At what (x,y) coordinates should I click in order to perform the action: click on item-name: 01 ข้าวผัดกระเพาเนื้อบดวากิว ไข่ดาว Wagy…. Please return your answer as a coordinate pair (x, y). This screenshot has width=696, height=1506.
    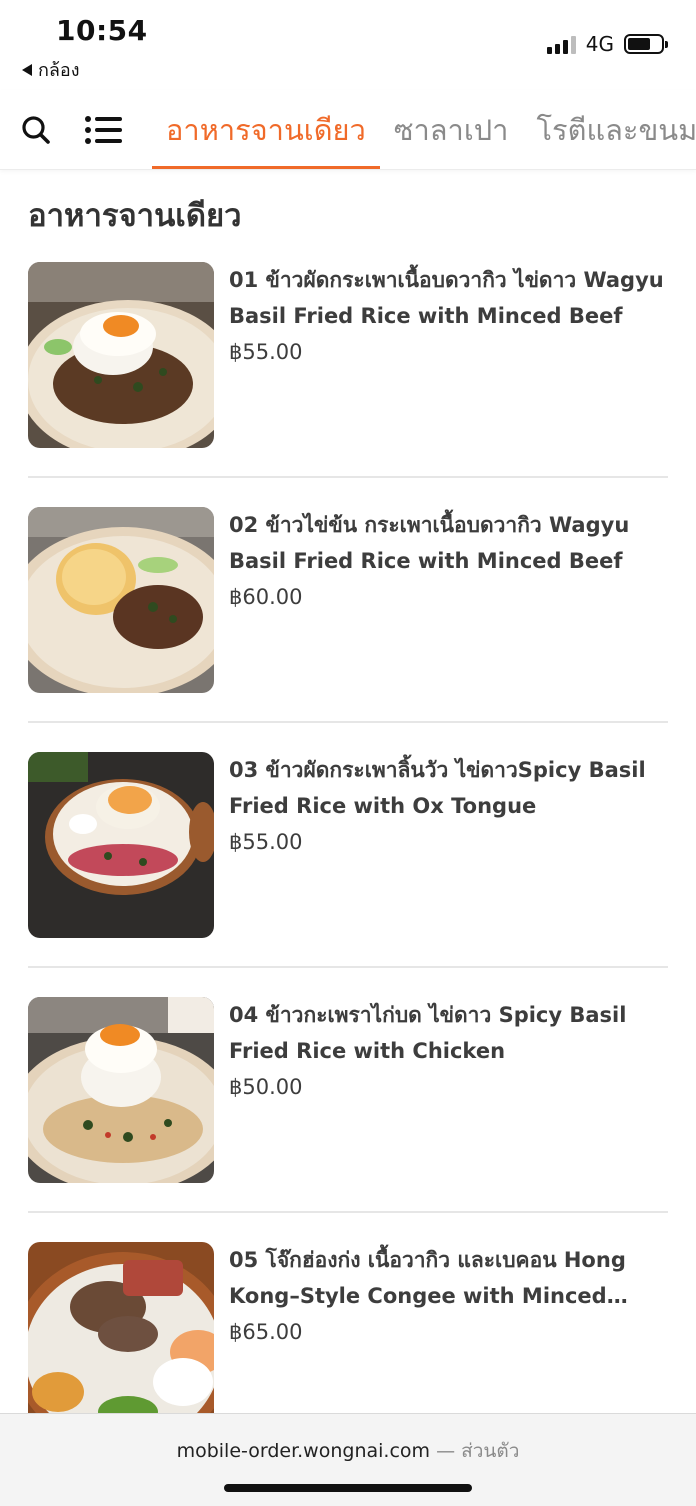
    Looking at the image, I should click on (446, 298).